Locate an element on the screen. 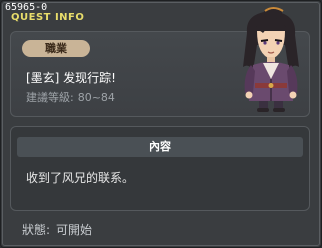 This screenshot has width=322, height=248. content-header: 內容 is located at coordinates (160, 147).